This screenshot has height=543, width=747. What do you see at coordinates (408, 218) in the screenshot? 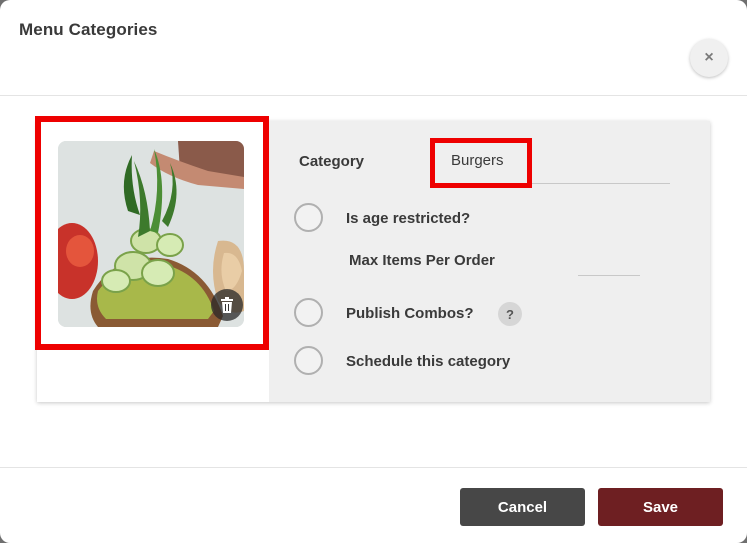
I see `age-restricted-label: Is age restricted?` at bounding box center [408, 218].